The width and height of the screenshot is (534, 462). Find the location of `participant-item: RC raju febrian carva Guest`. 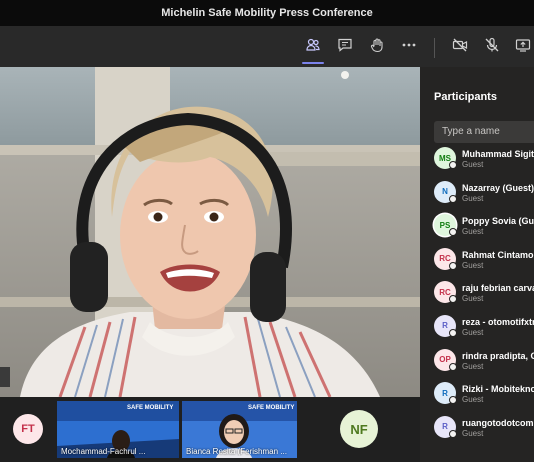

participant-item: RC raju febrian carva Guest is located at coordinates (477, 293).